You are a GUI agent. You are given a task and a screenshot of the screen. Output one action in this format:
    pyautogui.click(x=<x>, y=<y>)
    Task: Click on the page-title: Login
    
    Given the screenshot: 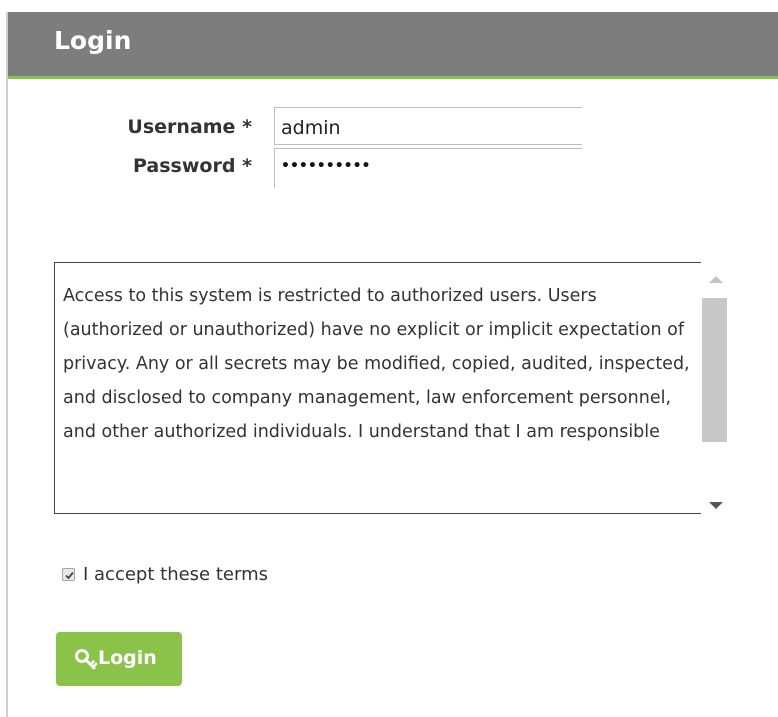 What is the action you would take?
    pyautogui.click(x=93, y=40)
    